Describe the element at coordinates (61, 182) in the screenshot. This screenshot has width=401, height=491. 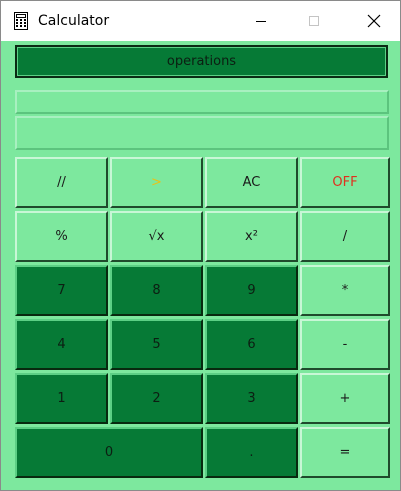
I see `floor-divide-button: //` at that location.